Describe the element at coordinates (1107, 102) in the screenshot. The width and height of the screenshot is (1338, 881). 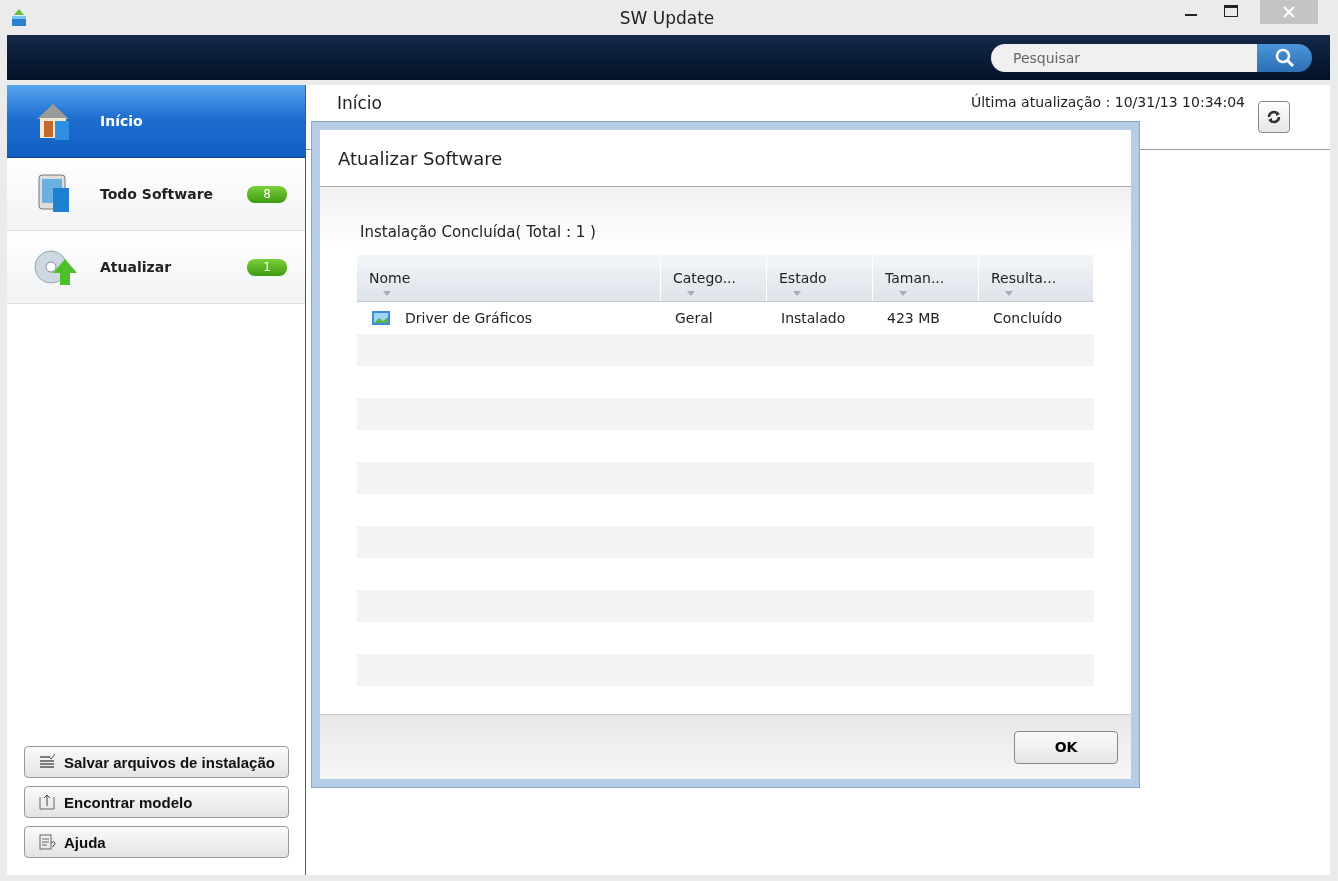
I see `last-update-text: Última atualização : 10/31/13 10:34:04` at that location.